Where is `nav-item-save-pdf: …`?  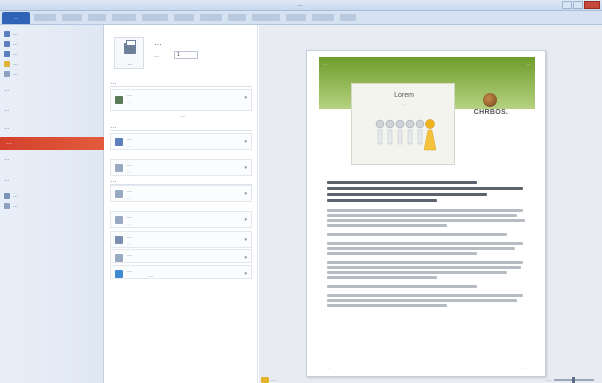
nav-item-save-pdf: … is located at coordinates (52, 53).